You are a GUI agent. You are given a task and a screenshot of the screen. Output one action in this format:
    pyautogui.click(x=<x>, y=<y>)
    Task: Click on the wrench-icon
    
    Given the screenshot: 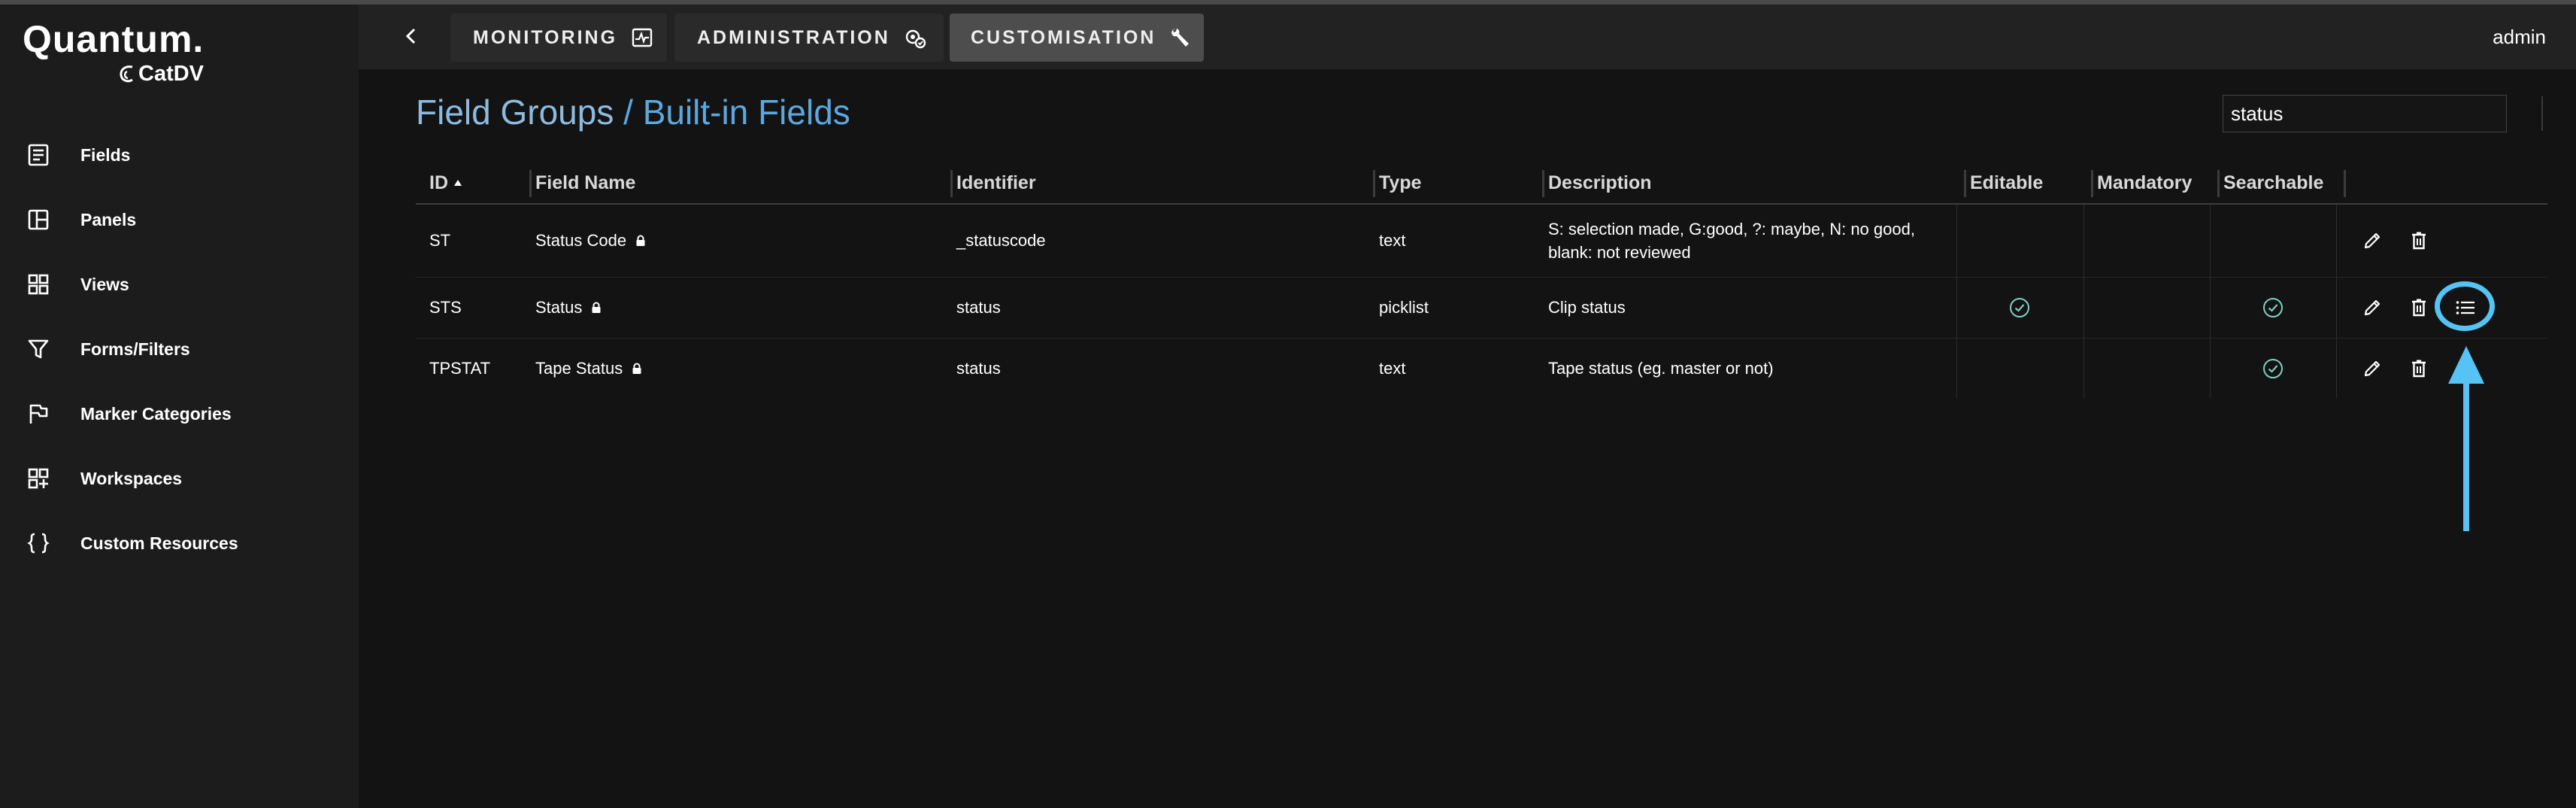 What is the action you would take?
    pyautogui.click(x=1180, y=38)
    